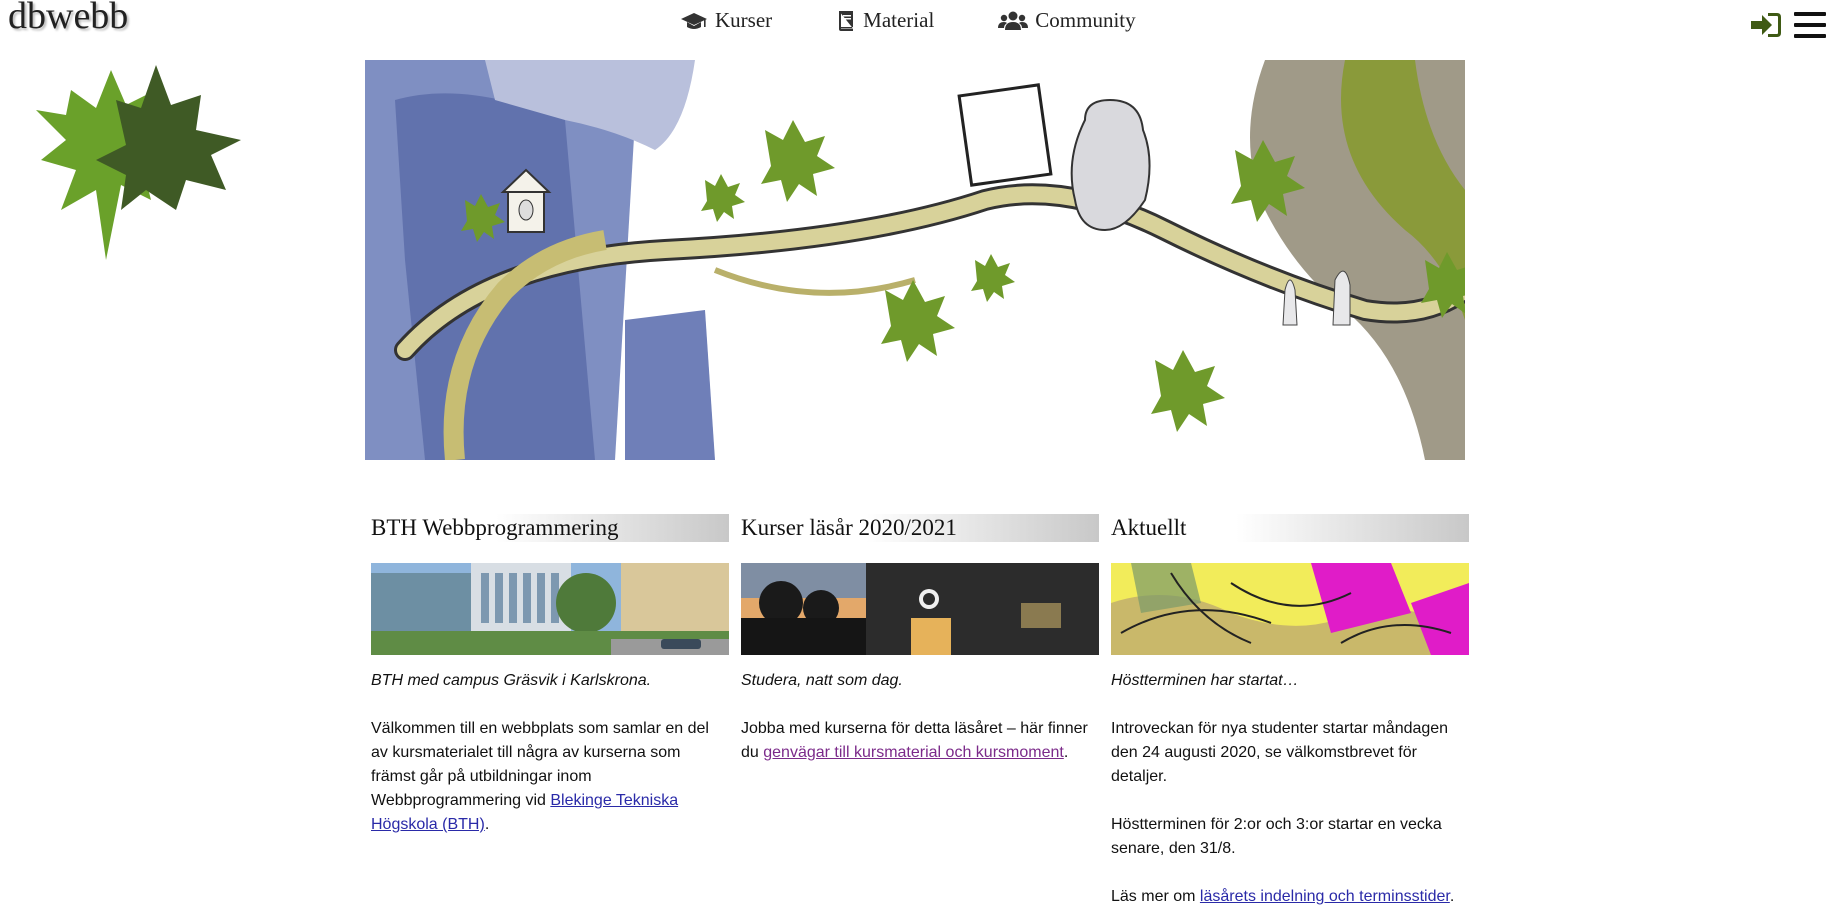 This screenshot has width=1841, height=912. I want to click on hamburger-menu-icon, so click(1810, 25).